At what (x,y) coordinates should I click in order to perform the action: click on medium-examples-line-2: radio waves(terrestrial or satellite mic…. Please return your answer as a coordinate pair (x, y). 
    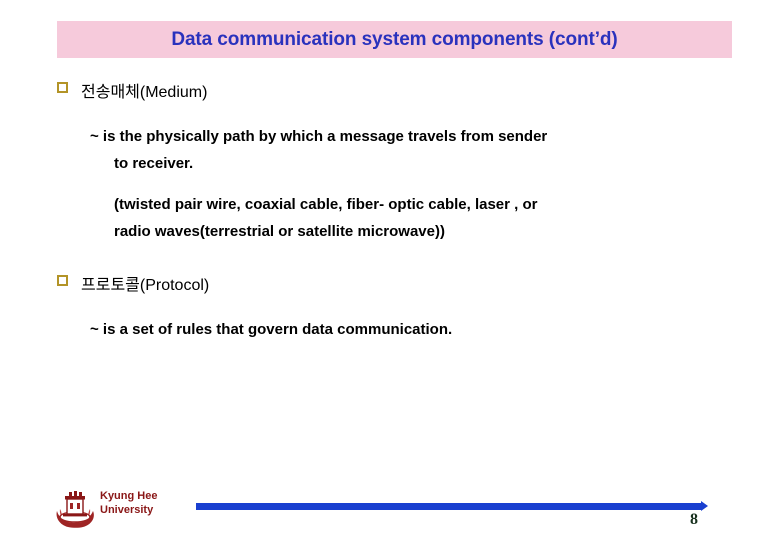
    Looking at the image, I should click on (279, 231).